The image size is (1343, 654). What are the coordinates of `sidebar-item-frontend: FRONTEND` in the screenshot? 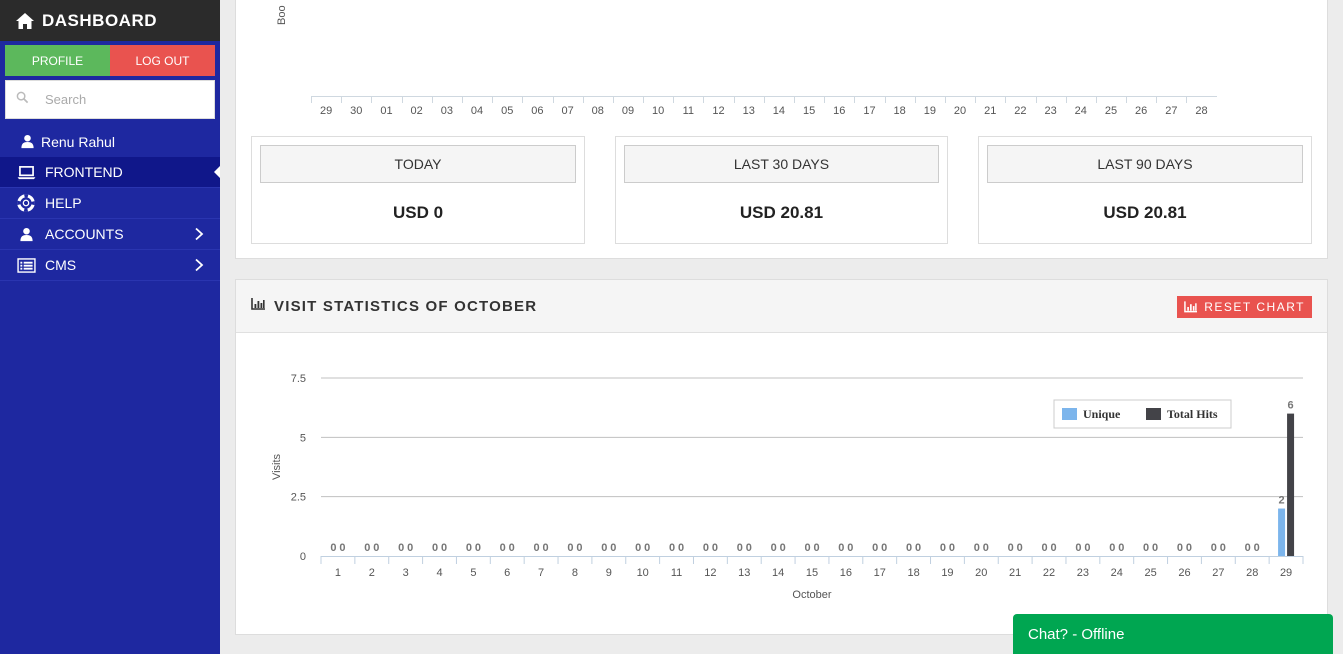 It's located at (110, 172).